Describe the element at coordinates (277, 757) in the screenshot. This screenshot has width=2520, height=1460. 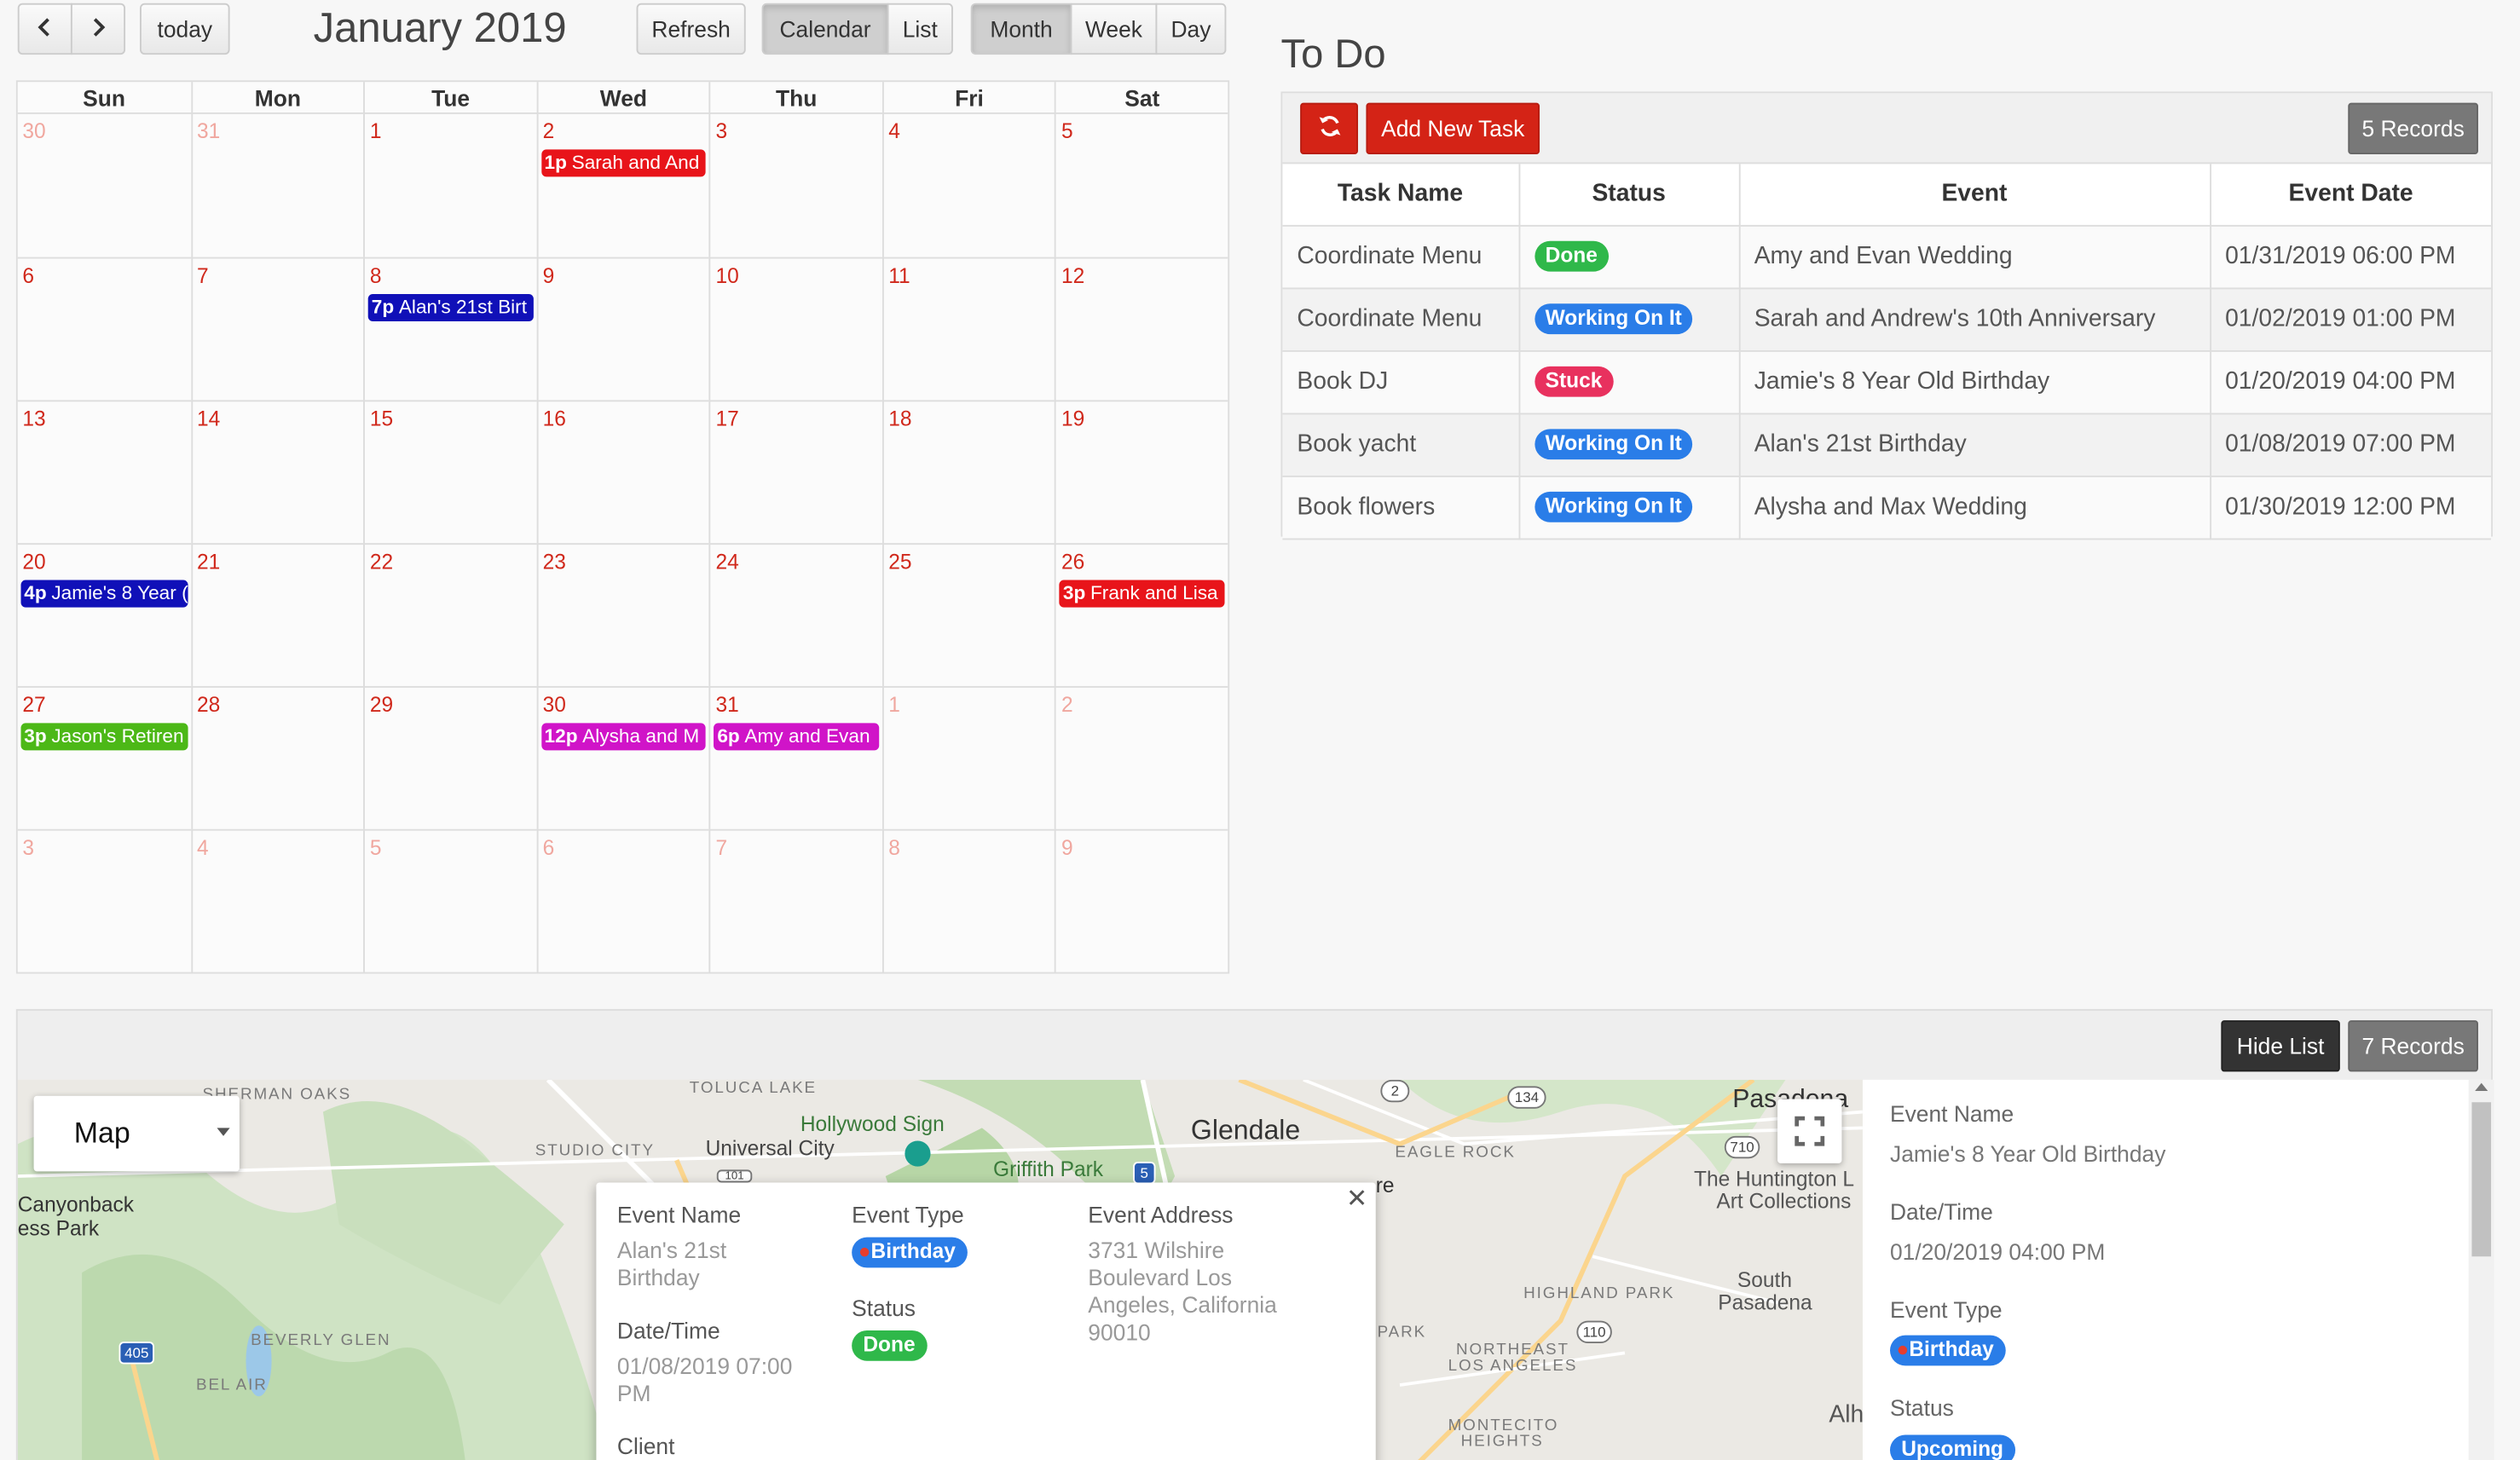
I see `day-cell: 28` at that location.